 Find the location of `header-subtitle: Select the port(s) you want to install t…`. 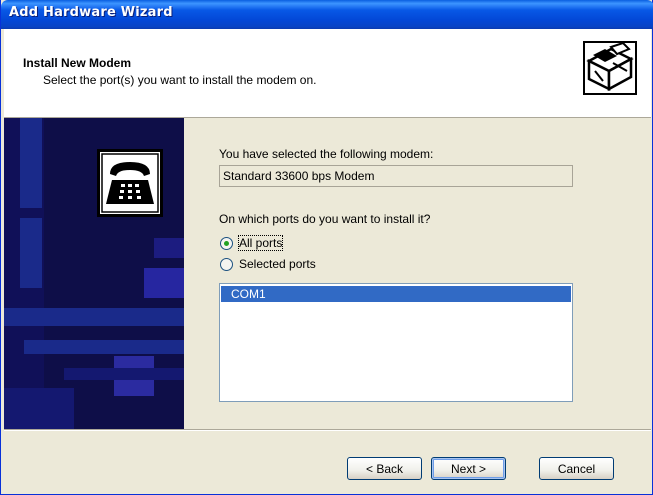

header-subtitle: Select the port(s) you want to install t… is located at coordinates (180, 80).